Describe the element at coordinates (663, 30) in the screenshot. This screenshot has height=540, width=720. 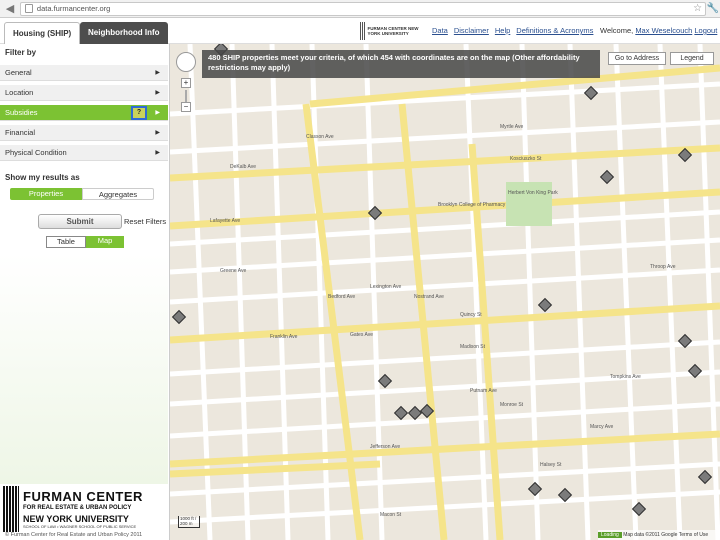
I see `user-name-link: Max Weselcouch` at that location.